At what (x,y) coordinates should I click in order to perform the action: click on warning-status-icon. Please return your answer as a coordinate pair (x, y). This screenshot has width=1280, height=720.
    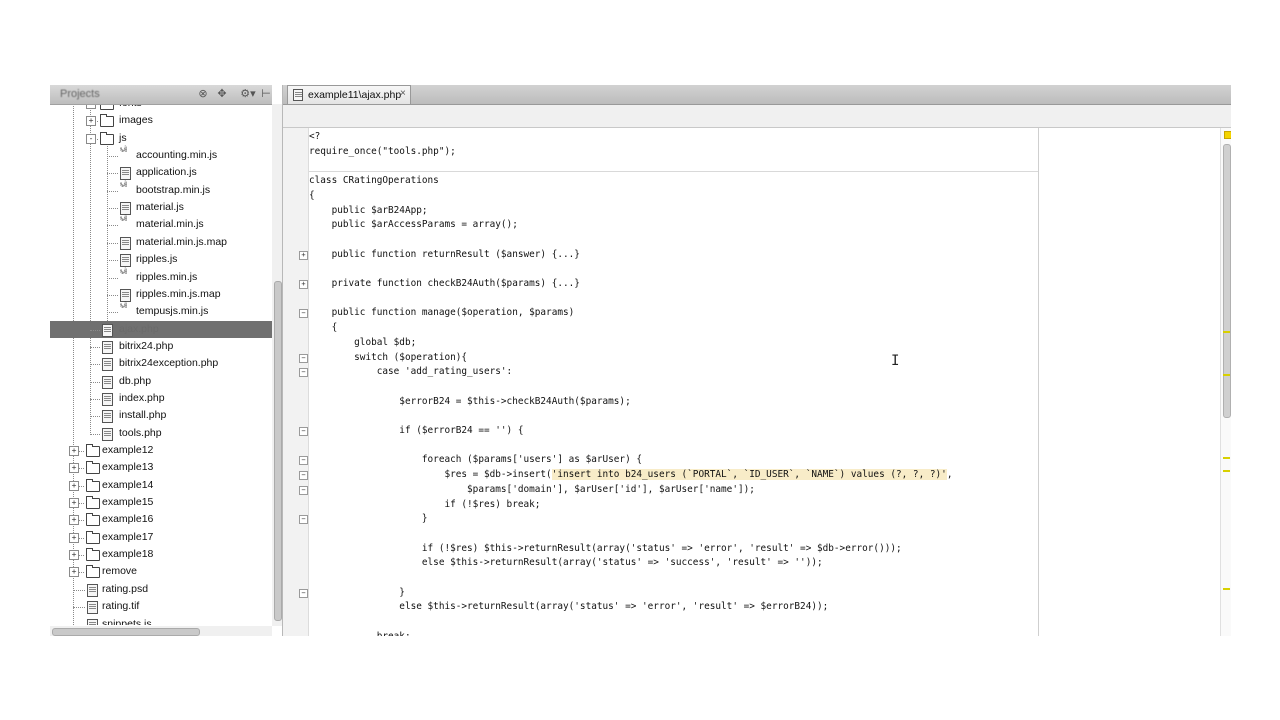
    Looking at the image, I should click on (1227, 135).